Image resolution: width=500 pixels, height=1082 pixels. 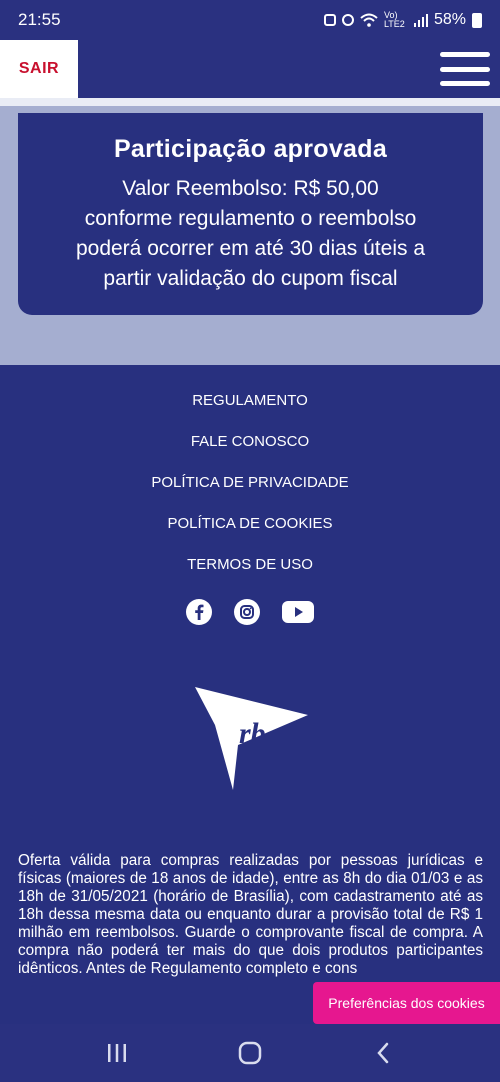 I want to click on brand-logo: rb, so click(x=253, y=740).